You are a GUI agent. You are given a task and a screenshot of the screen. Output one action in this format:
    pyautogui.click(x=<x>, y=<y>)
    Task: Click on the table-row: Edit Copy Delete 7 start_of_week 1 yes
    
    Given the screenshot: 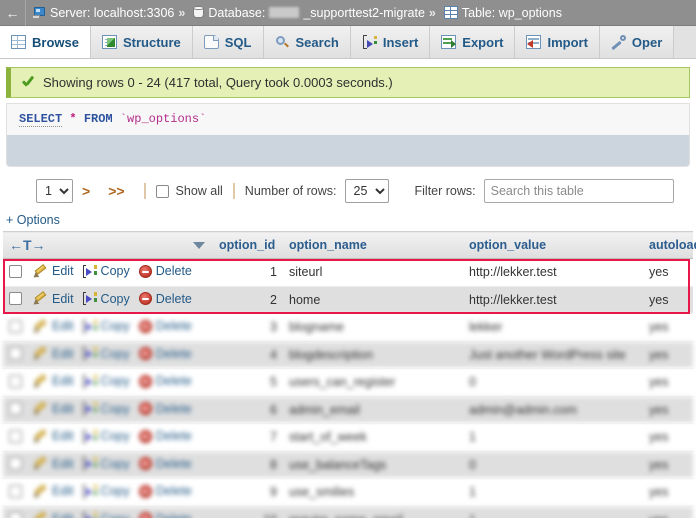 What is the action you would take?
    pyautogui.click(x=348, y=437)
    